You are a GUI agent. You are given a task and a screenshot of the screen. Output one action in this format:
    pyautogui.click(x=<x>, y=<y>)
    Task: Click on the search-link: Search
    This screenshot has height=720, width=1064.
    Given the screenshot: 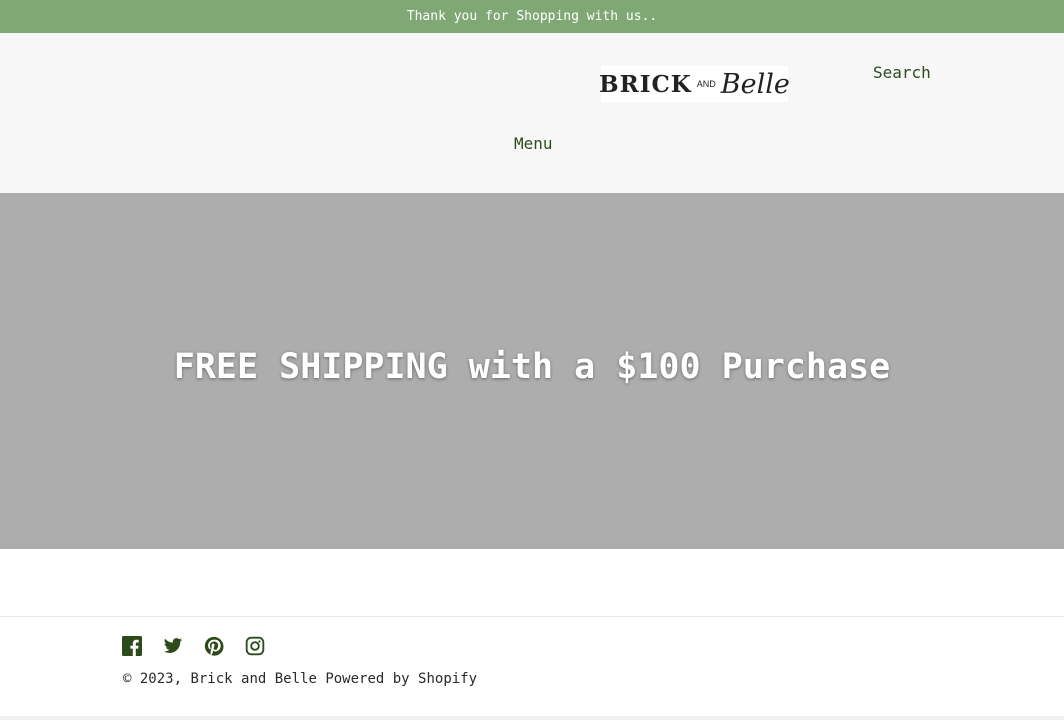 What is the action you would take?
    pyautogui.click(x=902, y=72)
    